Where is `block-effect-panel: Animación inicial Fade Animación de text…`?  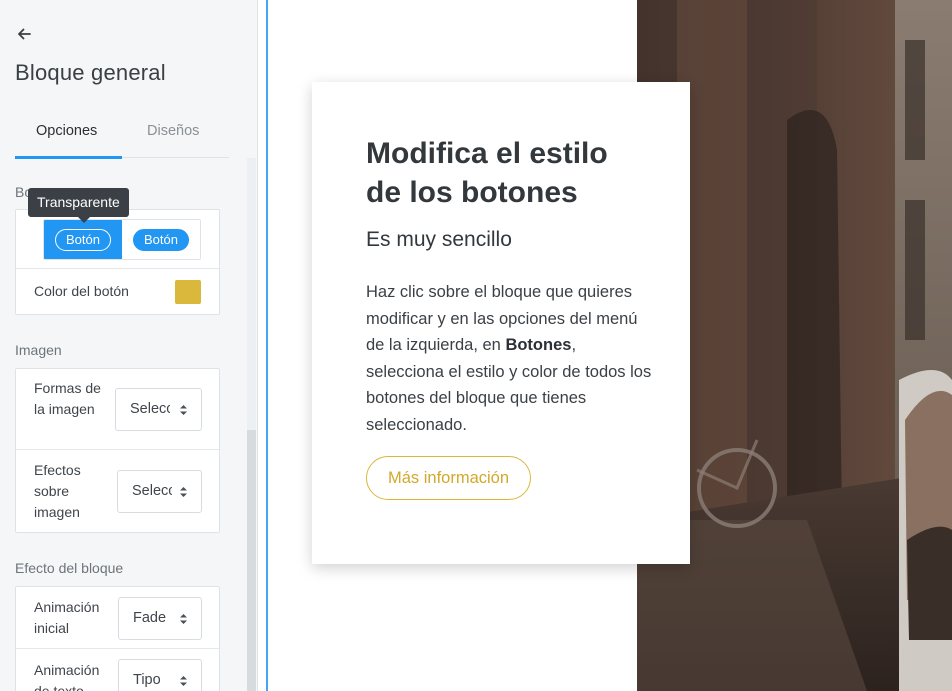
block-effect-panel: Animación inicial Fade Animación de text… is located at coordinates (117, 638).